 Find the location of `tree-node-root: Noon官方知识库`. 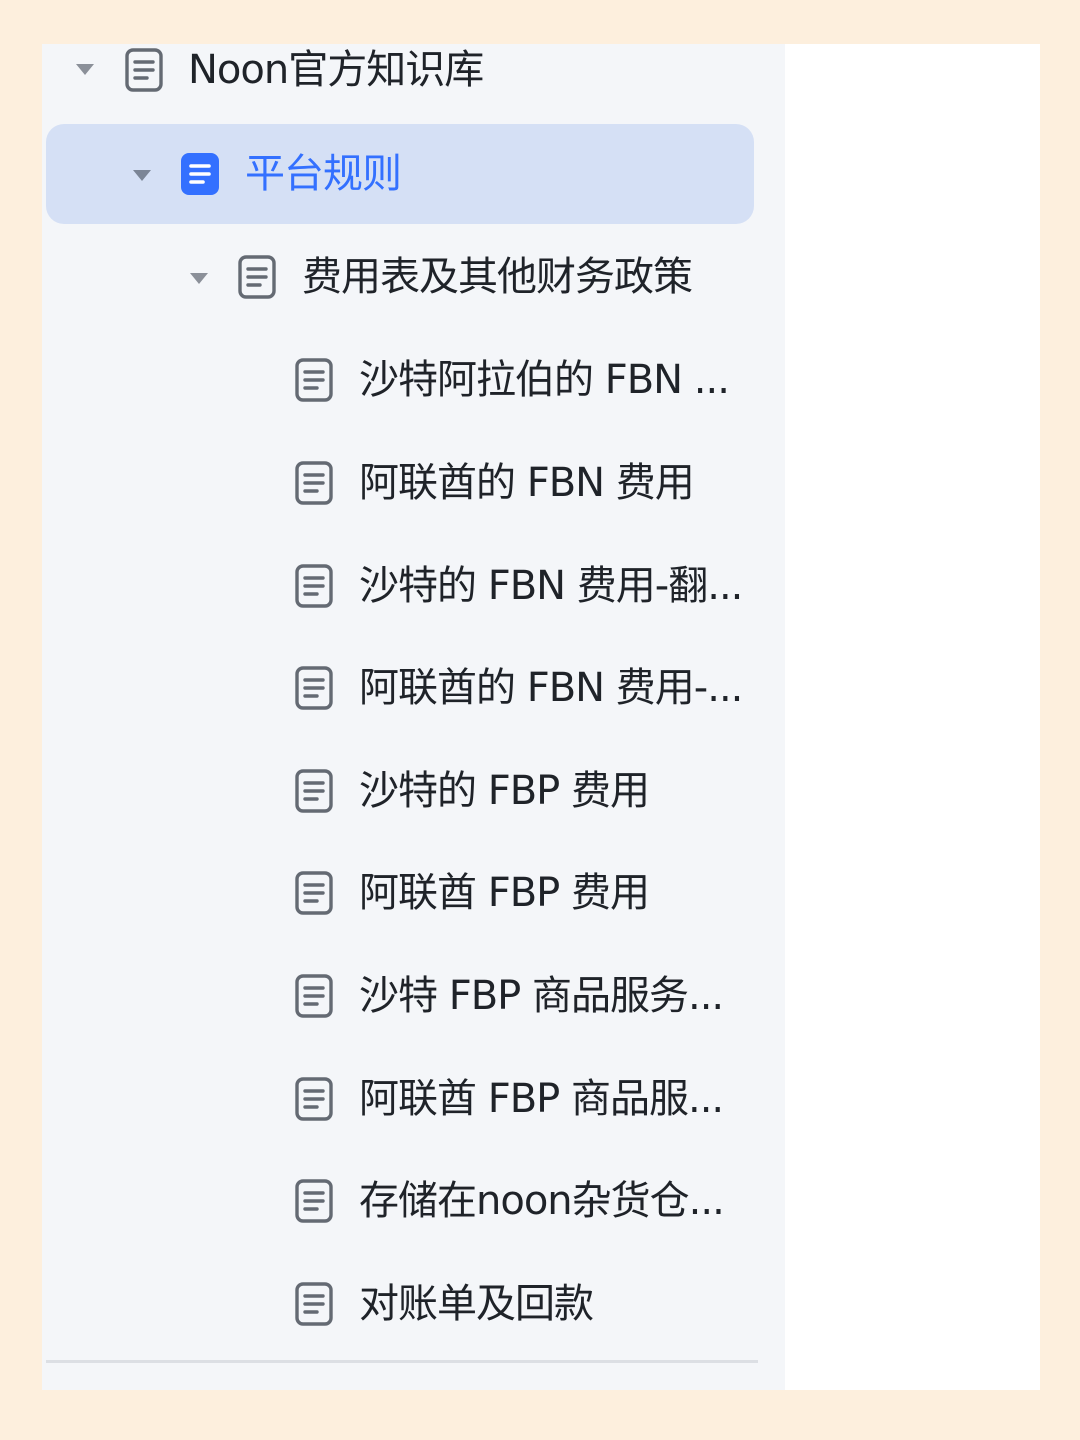

tree-node-root: Noon官方知识库 is located at coordinates (400, 70).